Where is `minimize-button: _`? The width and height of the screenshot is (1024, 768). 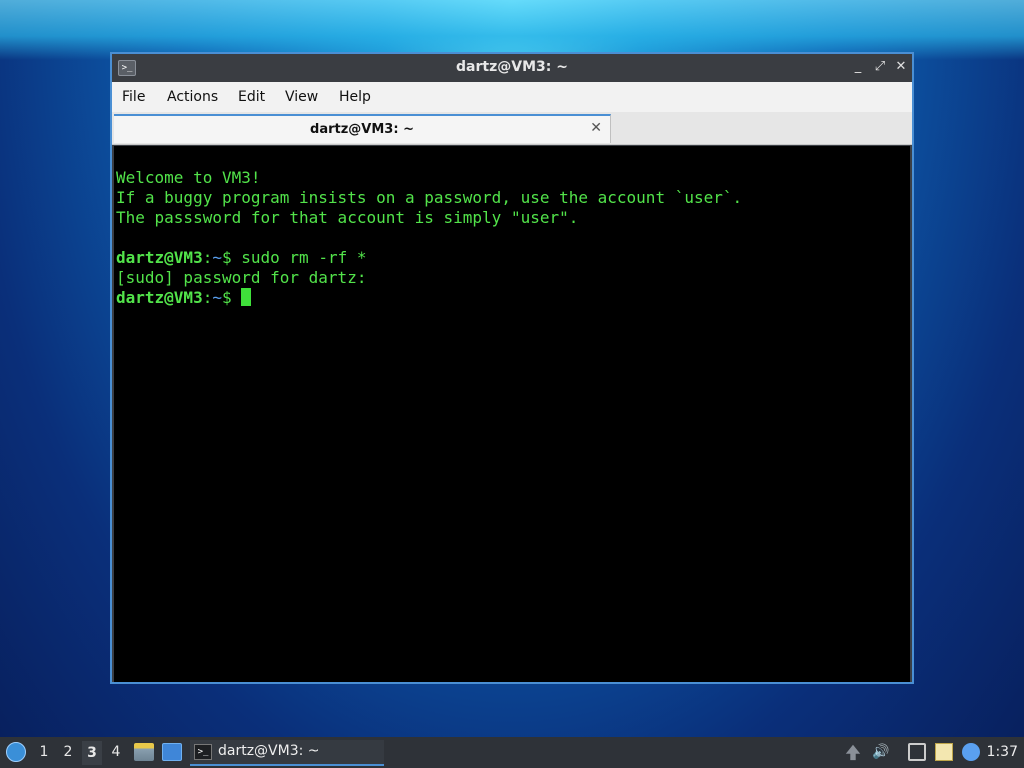
minimize-button: _ is located at coordinates (858, 67).